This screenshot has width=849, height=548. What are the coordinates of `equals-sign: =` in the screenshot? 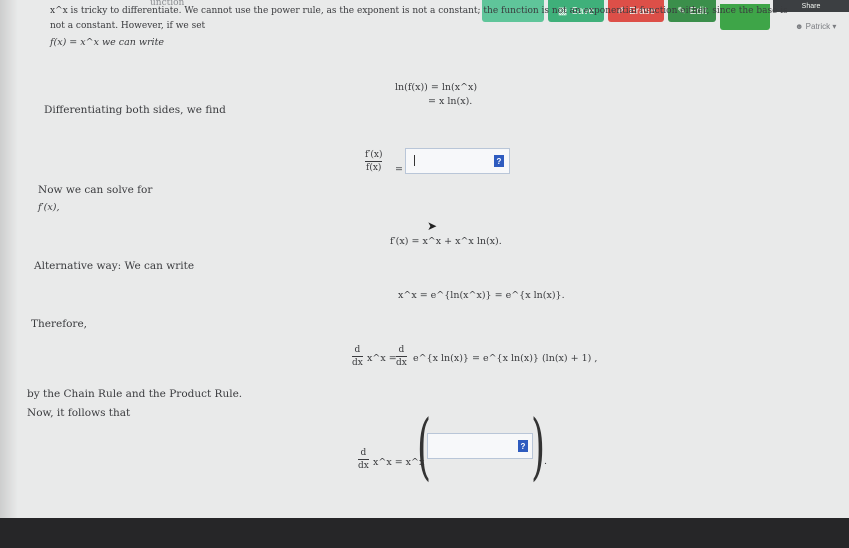 It's located at (399, 169).